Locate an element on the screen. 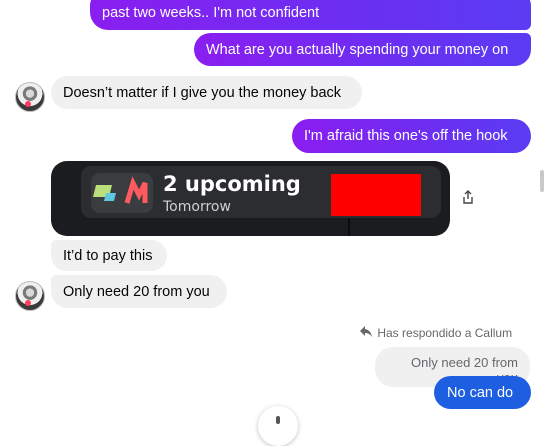 The image size is (544, 446). app-logo-icon is located at coordinates (122, 193).